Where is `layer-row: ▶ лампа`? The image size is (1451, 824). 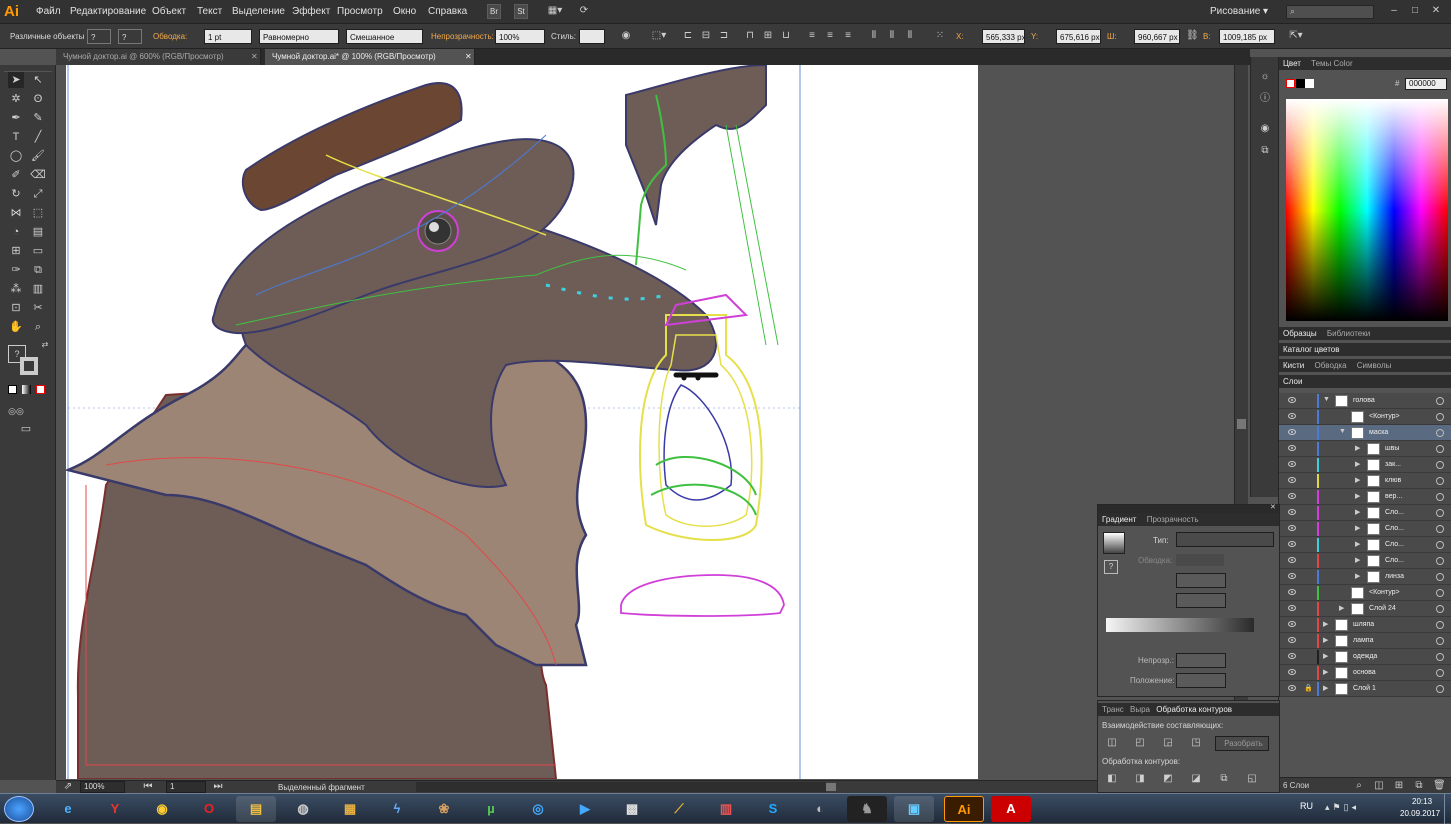 layer-row: ▶ лампа is located at coordinates (1365, 641).